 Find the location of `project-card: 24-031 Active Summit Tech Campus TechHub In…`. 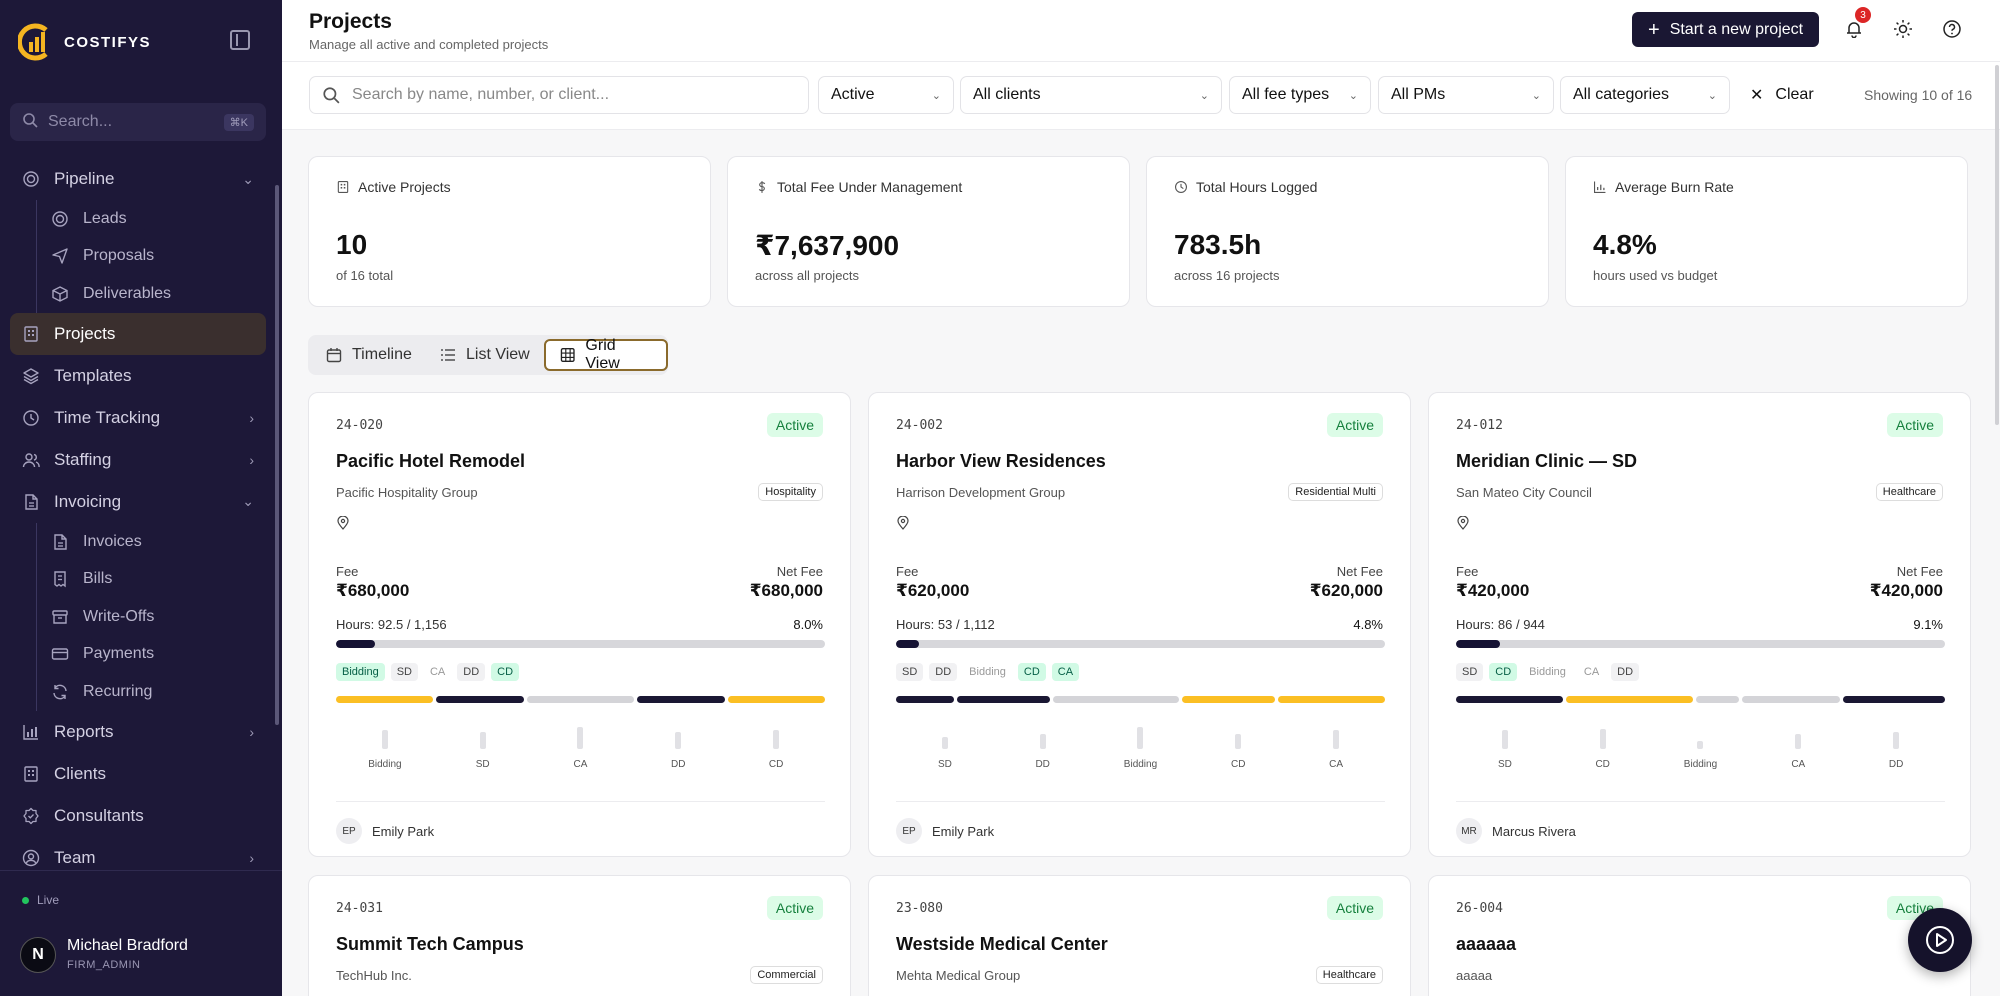

project-card: 24-031 Active Summit Tech Campus TechHub In… is located at coordinates (579, 935).